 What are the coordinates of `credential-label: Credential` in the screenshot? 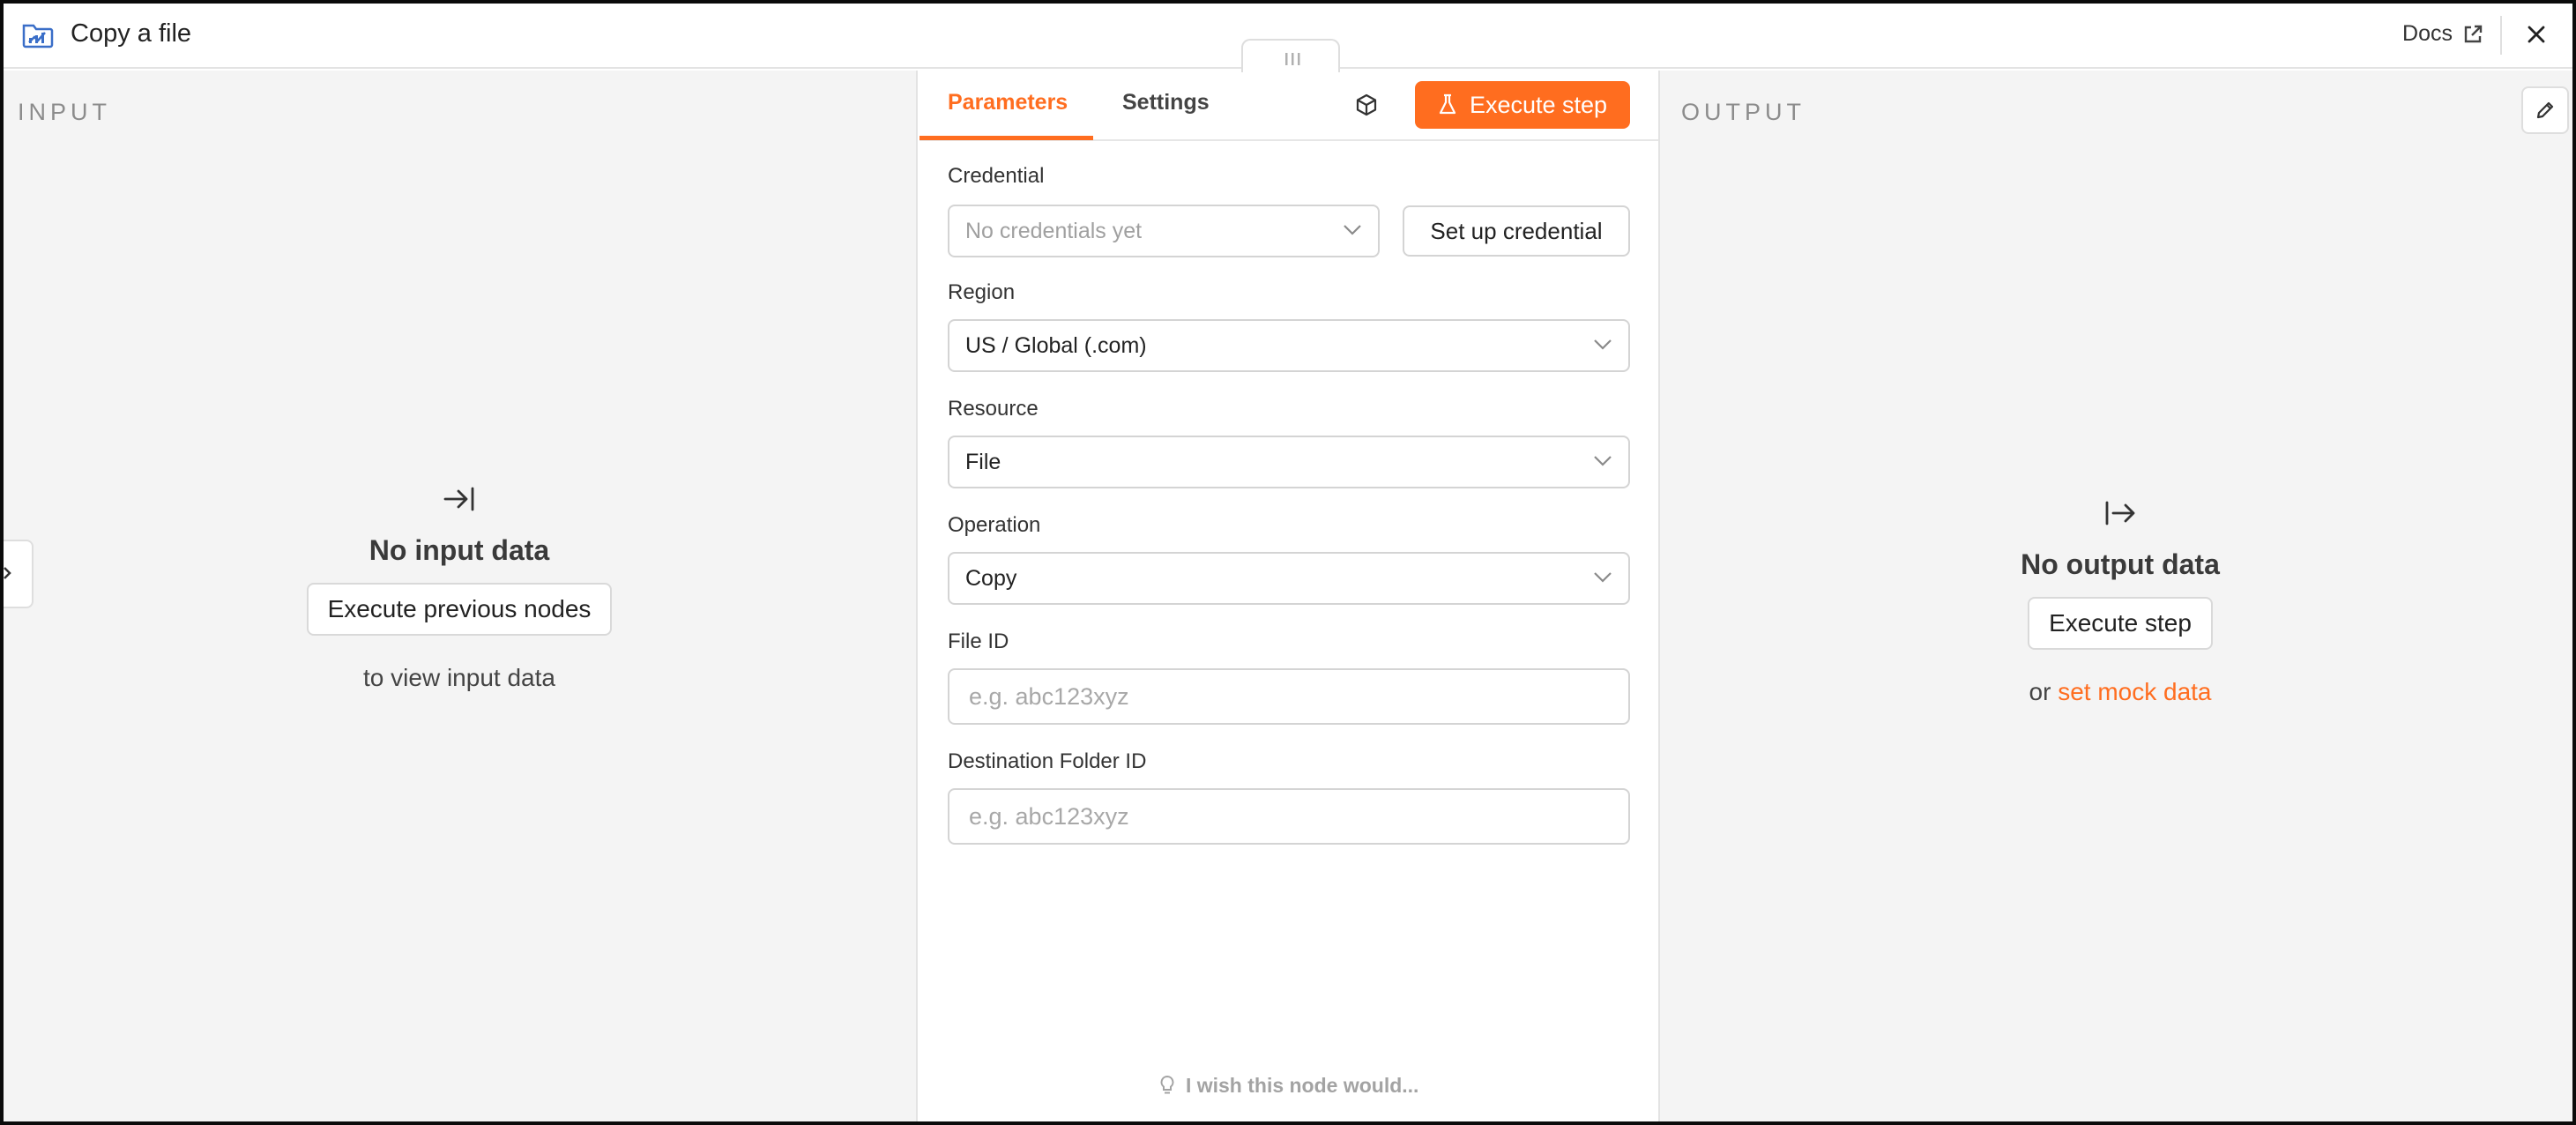 It's located at (997, 176).